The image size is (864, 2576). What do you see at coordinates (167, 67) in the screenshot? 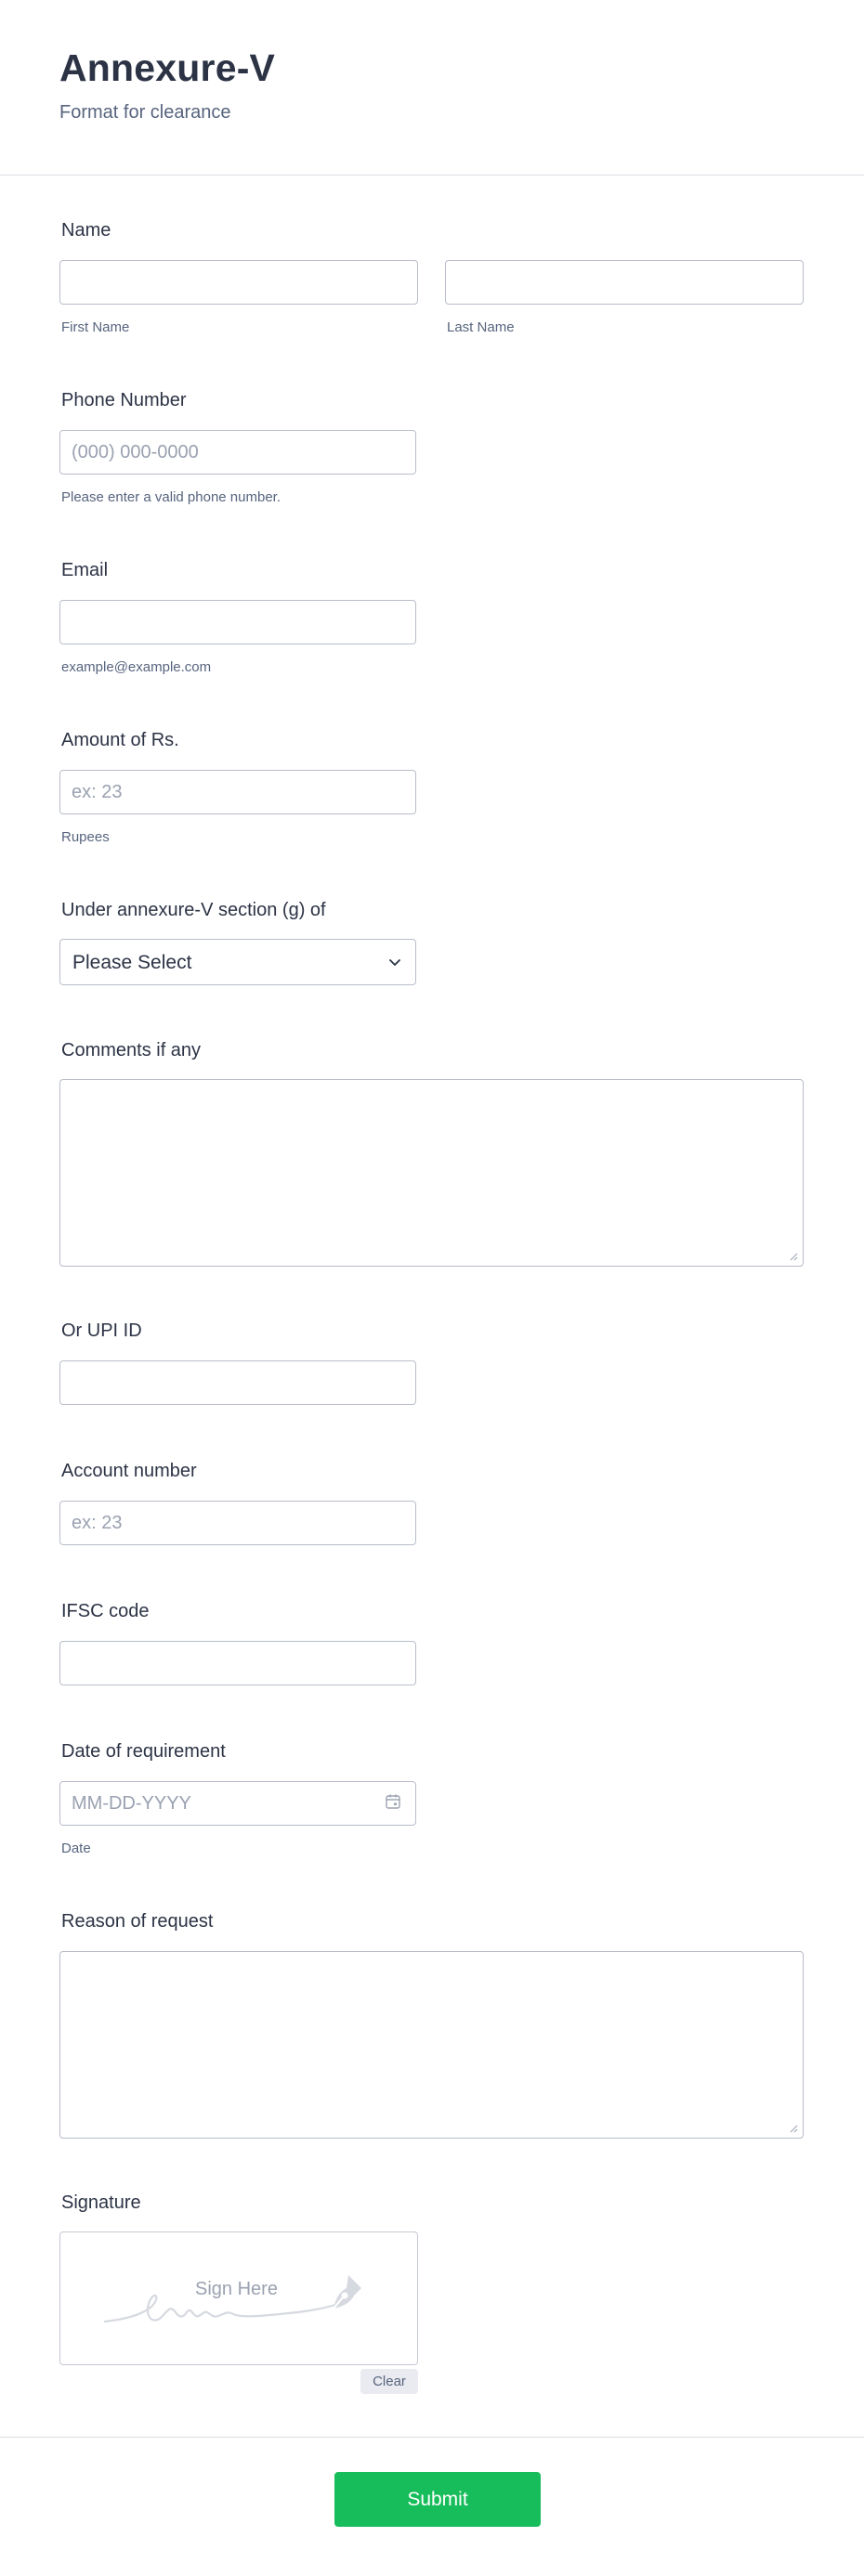
I see `form-title: Annexure-V` at bounding box center [167, 67].